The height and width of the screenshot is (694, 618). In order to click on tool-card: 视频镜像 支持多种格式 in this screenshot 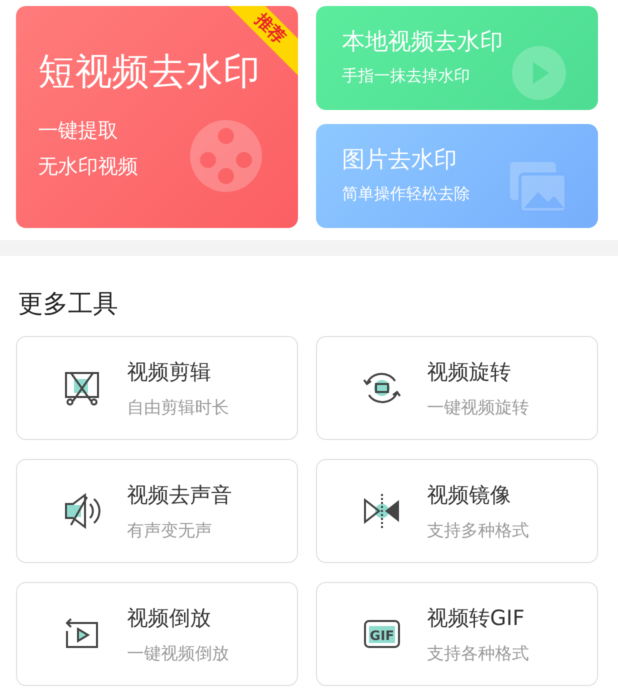, I will do `click(457, 511)`.